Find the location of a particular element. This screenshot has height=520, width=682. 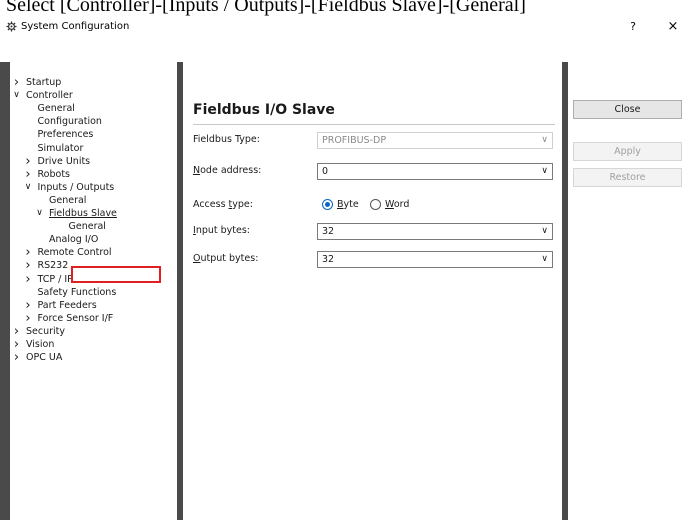

output-bytes-value: 32 is located at coordinates (328, 259).